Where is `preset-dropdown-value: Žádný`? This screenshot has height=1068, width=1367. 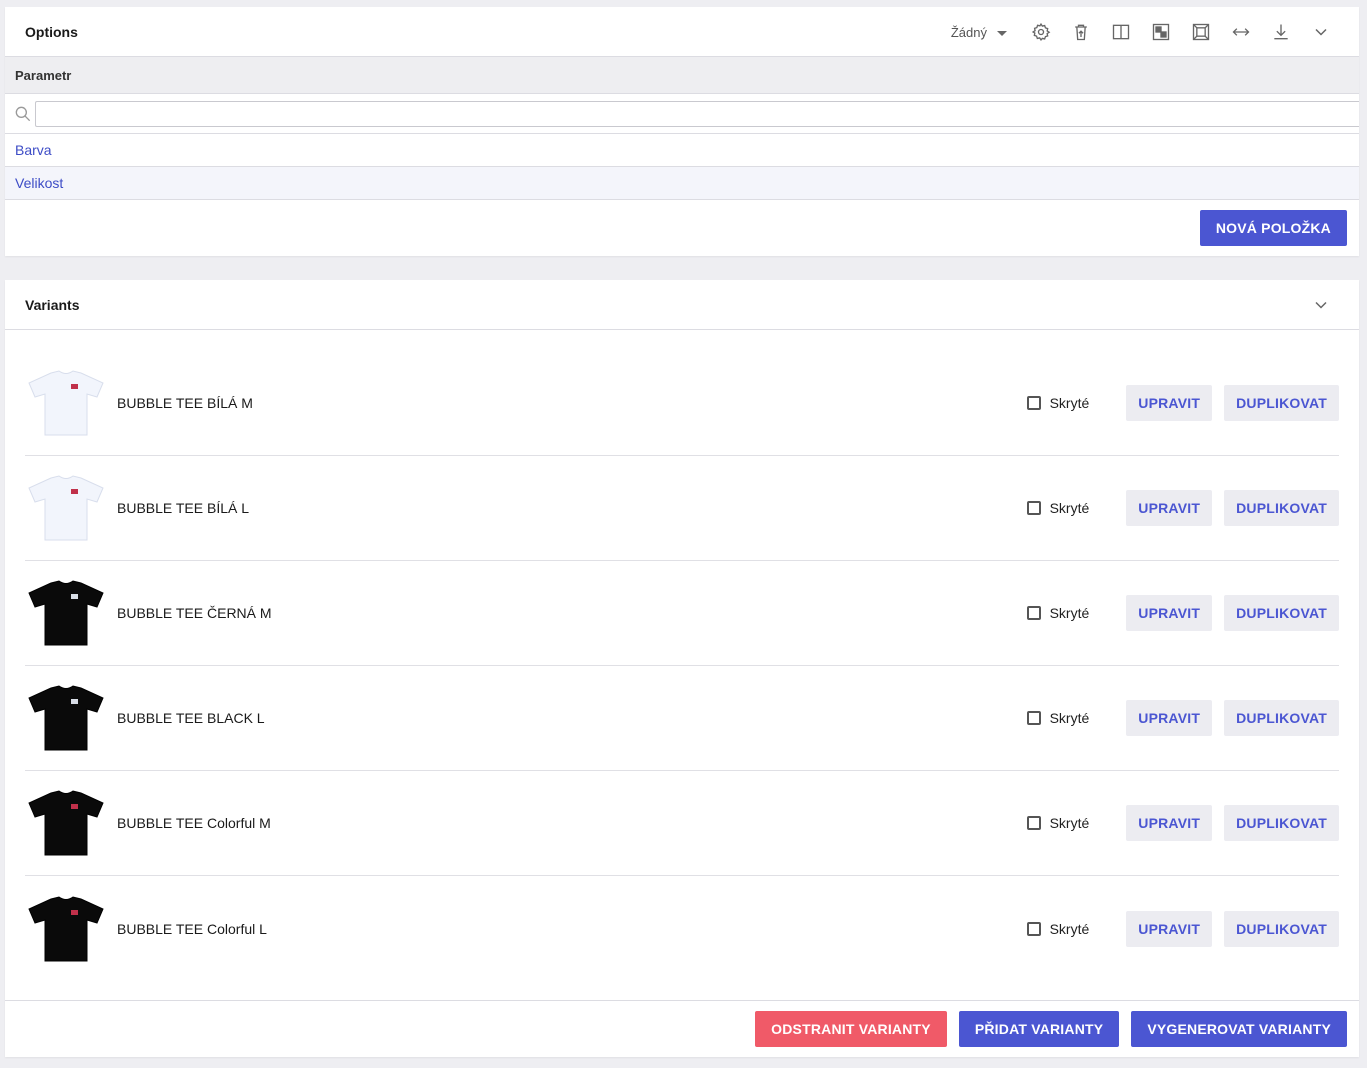 preset-dropdown-value: Žádný is located at coordinates (968, 32).